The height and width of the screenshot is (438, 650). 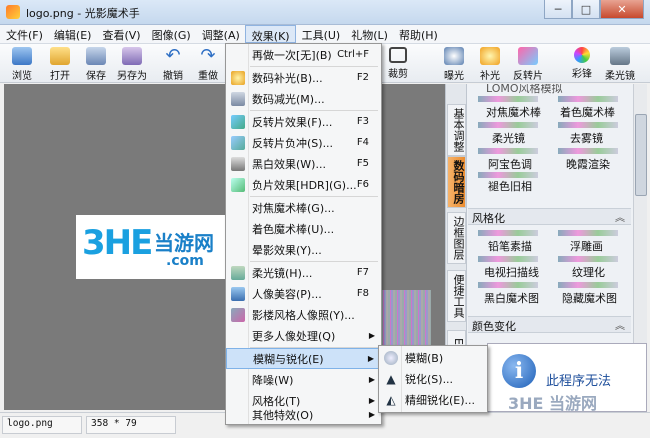 What do you see at coordinates (524, 90) in the screenshot?
I see `effect-item: LOMO风格模拟` at bounding box center [524, 90].